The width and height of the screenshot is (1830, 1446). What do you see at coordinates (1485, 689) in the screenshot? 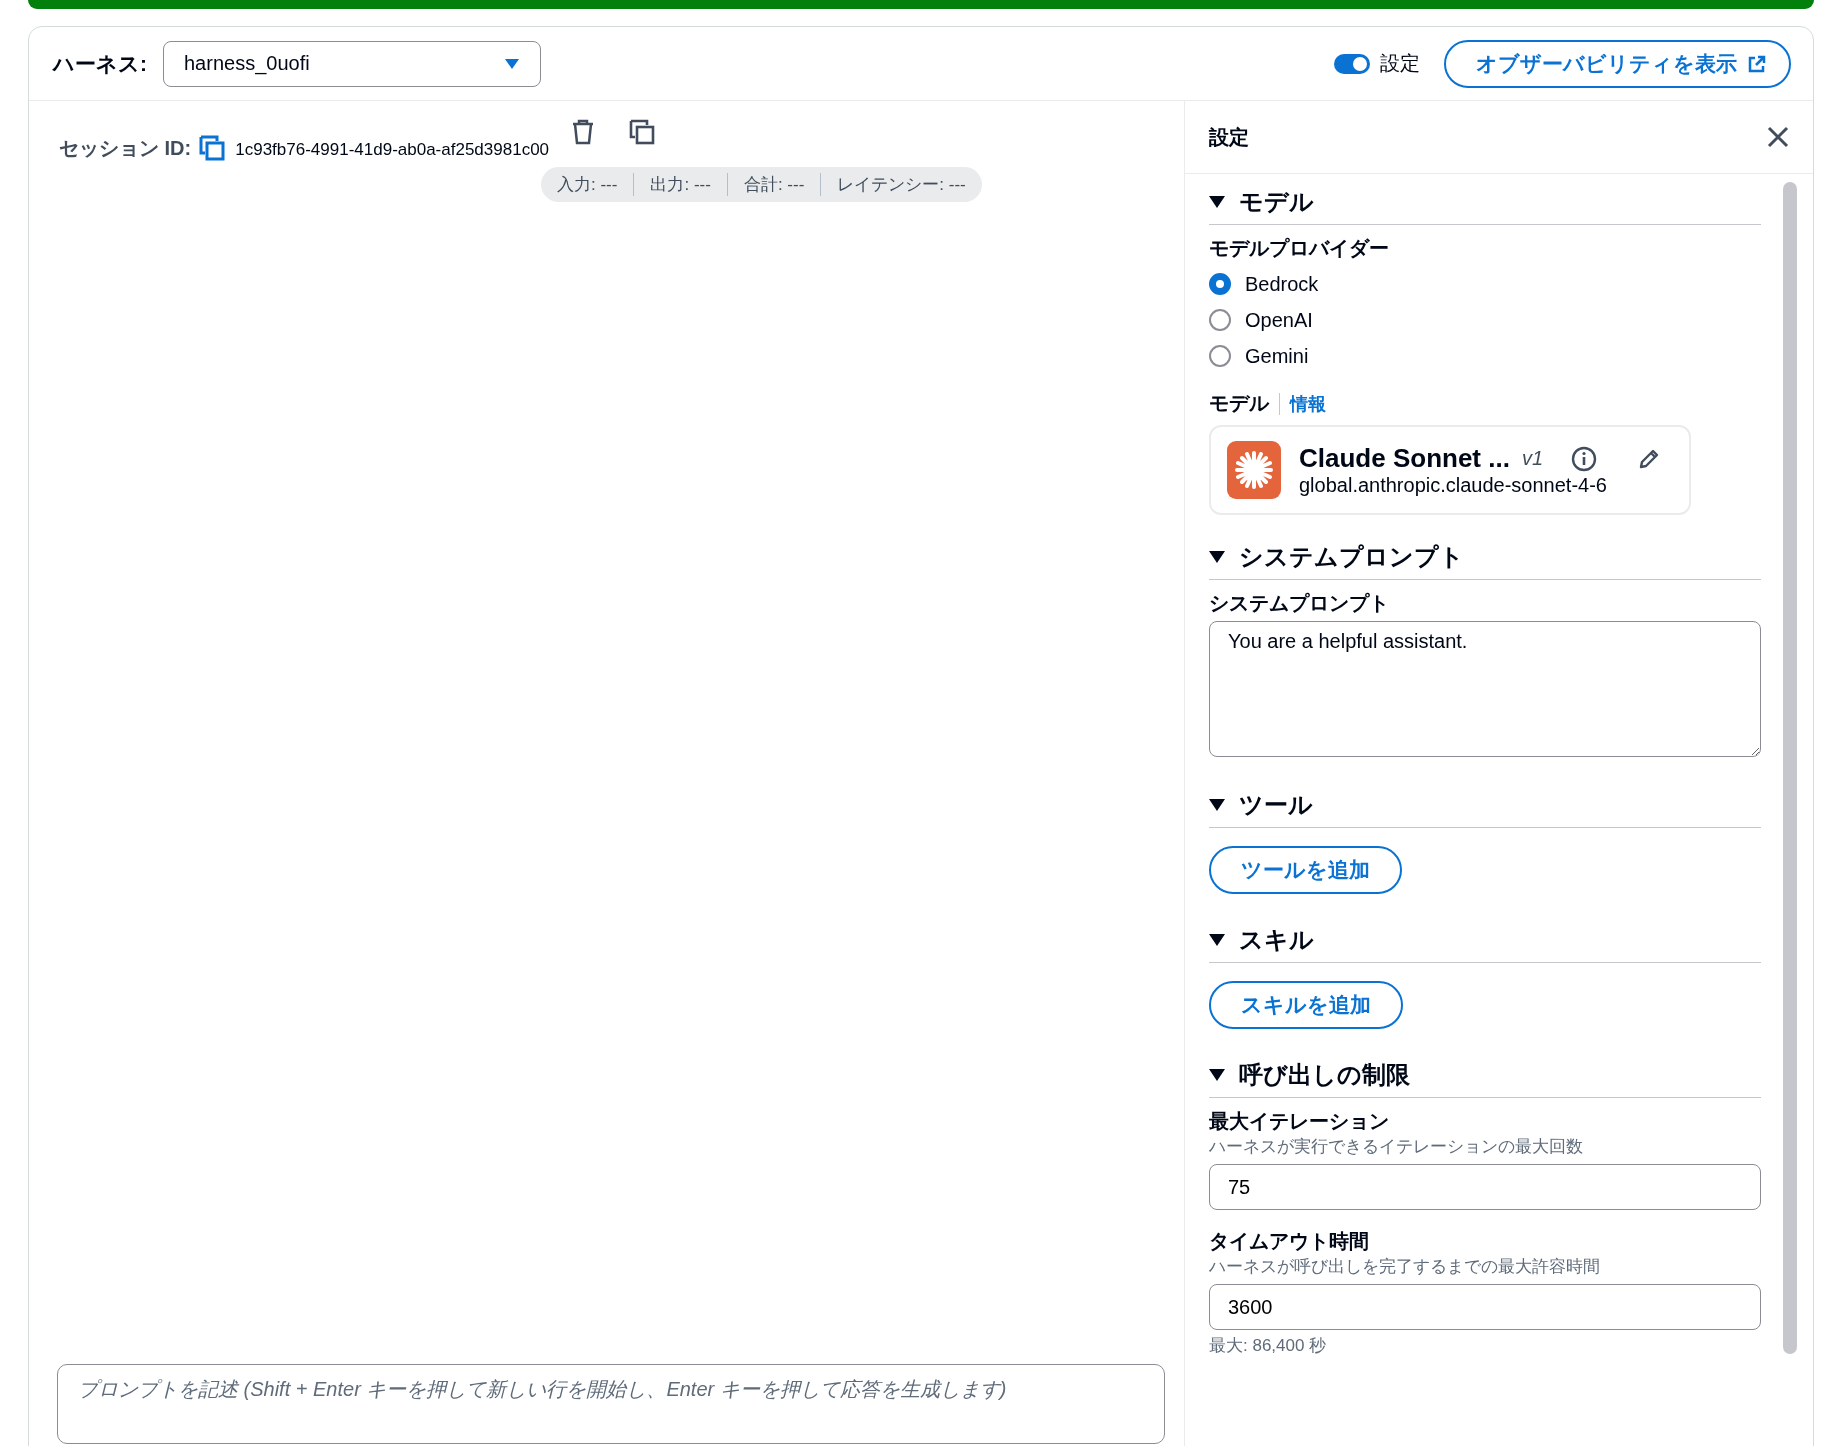
I see `system-prompt-field: You are a helpful assistant.` at bounding box center [1485, 689].